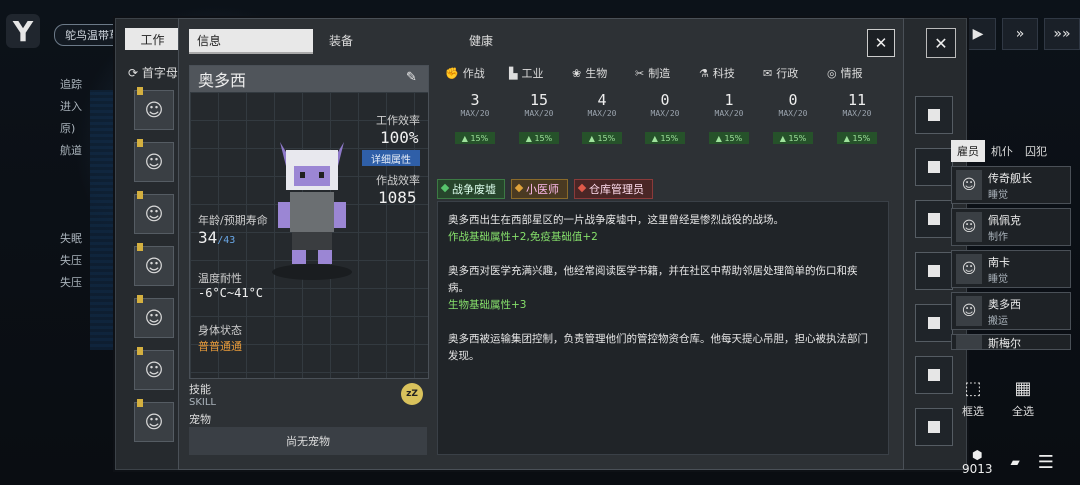 This screenshot has height=485, width=1080. What do you see at coordinates (309, 79) in the screenshot?
I see `character-name: 奥多西` at bounding box center [309, 79].